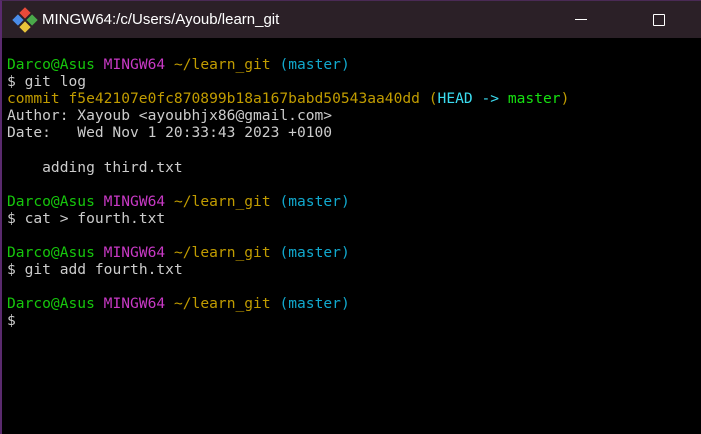  I want to click on head-branch: master, so click(534, 99).